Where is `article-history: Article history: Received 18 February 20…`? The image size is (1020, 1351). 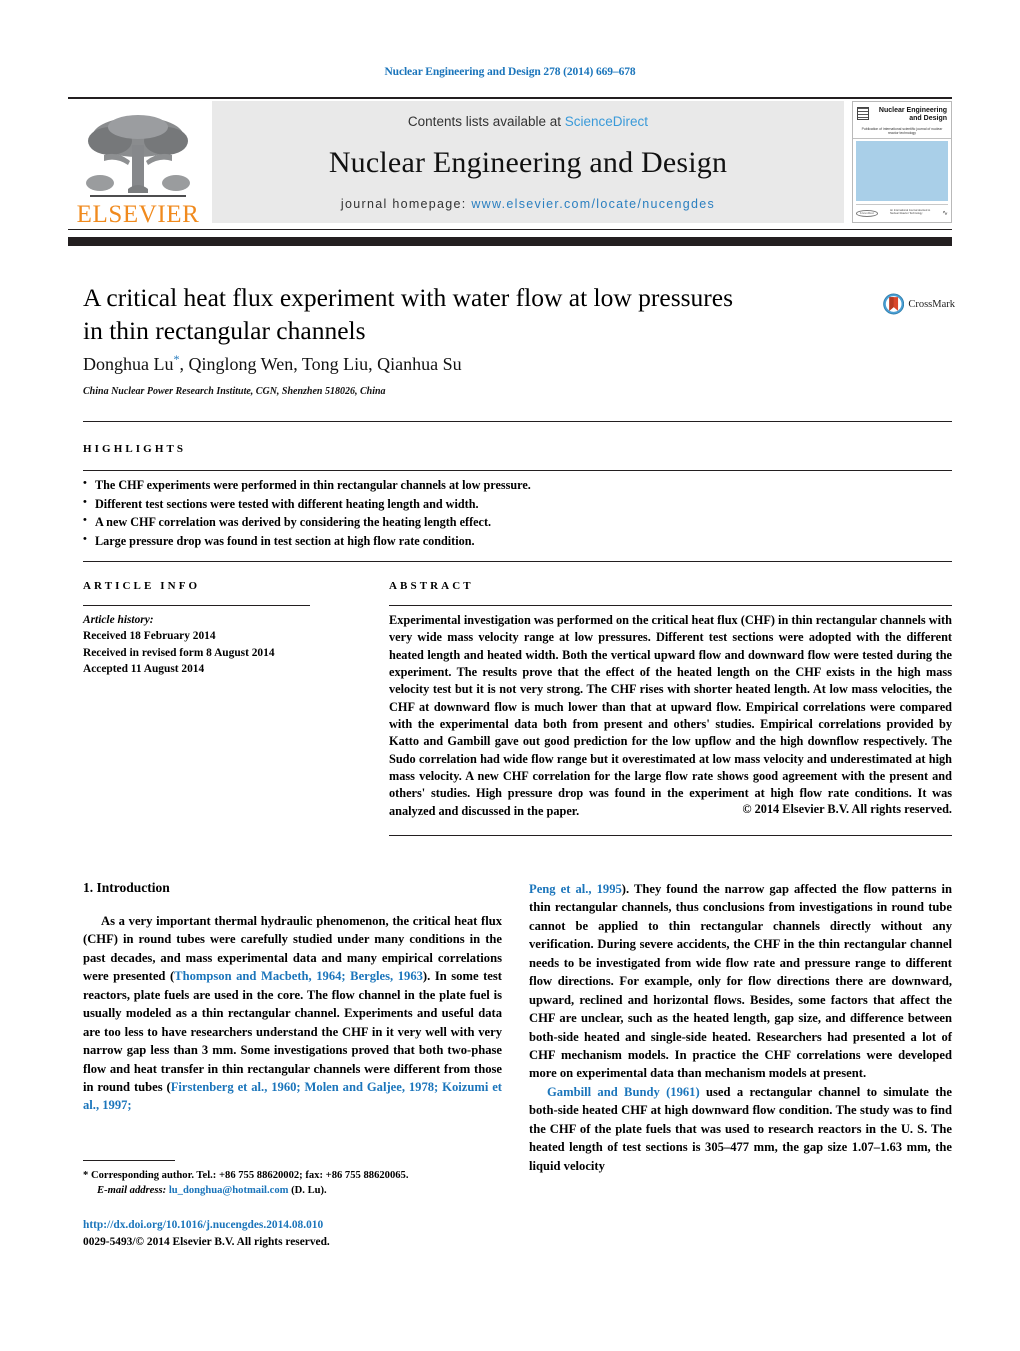
article-history: Article history: Received 18 February 20… is located at coordinates (203, 644).